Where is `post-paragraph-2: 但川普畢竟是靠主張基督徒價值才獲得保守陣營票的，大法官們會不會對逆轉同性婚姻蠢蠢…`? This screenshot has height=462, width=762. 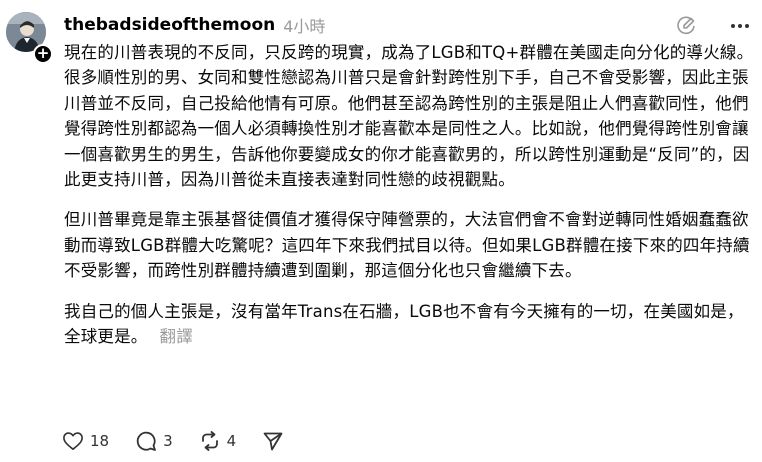 post-paragraph-2: 但川普畢竟是靠主張基督徒價值才獲得保守陣營票的，大法官們會不會對逆轉同性婚姻蠢蠢… is located at coordinates (407, 245).